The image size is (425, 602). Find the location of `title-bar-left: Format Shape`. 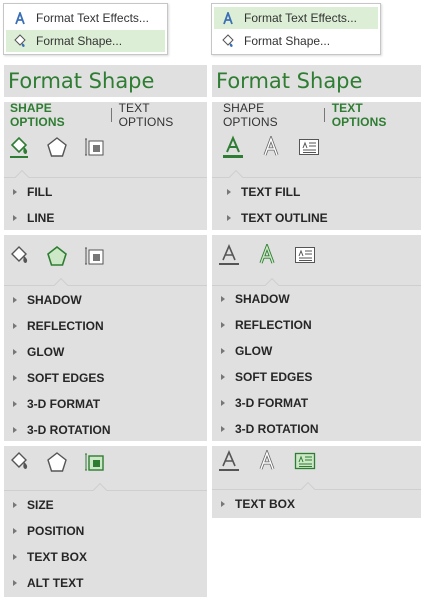

title-bar-left: Format Shape is located at coordinates (105, 81).